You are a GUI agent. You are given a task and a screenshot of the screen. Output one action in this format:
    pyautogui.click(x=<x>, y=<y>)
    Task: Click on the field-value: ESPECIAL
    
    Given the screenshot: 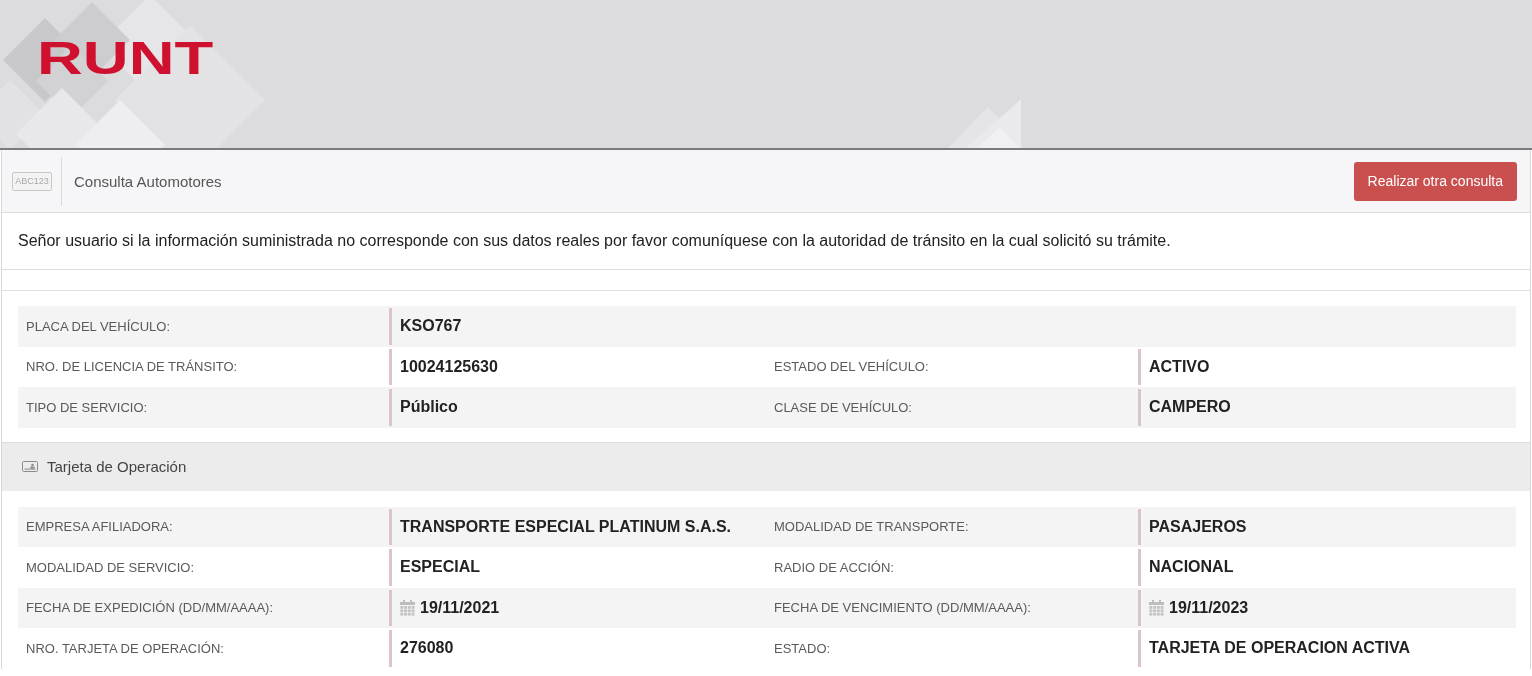 What is the action you would take?
    pyautogui.click(x=577, y=567)
    